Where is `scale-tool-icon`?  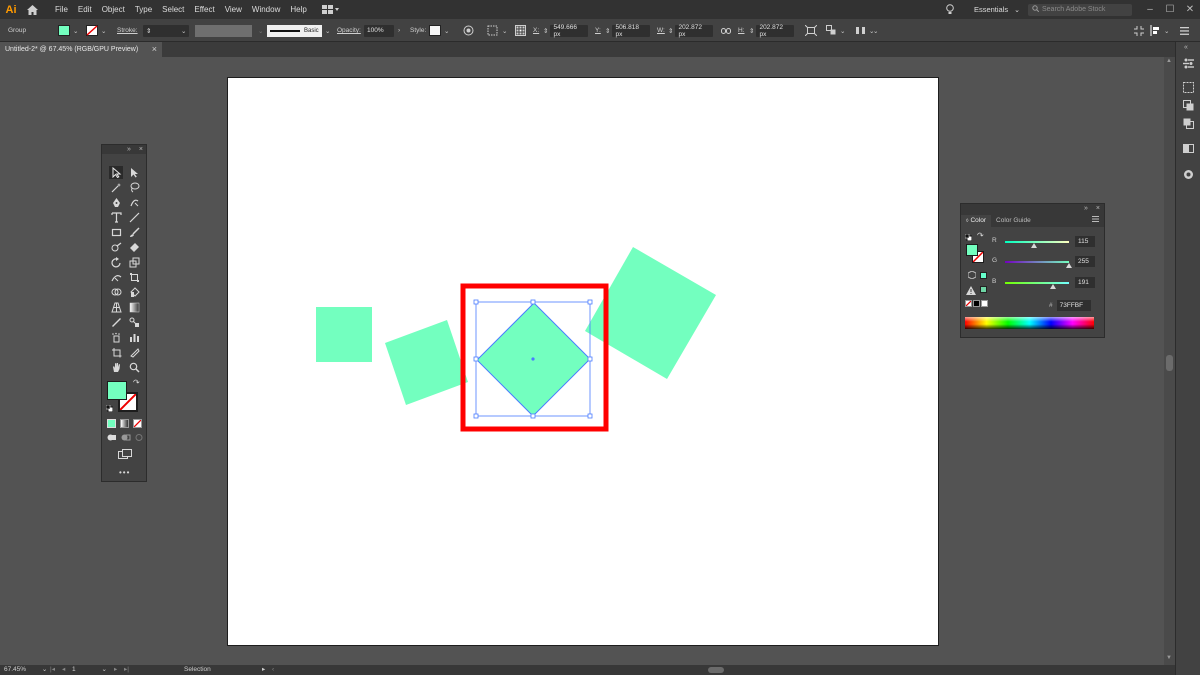 scale-tool-icon is located at coordinates (134, 262).